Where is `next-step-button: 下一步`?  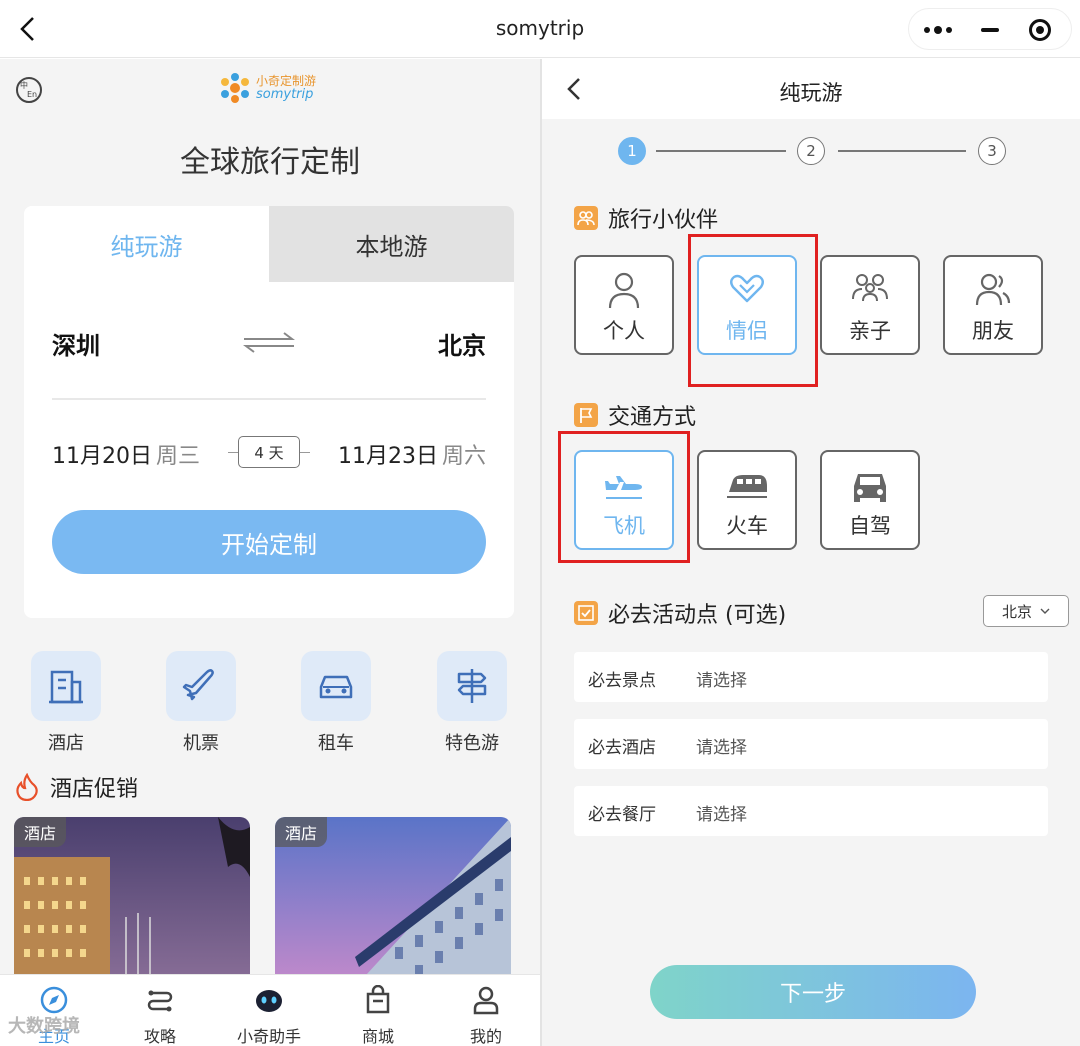
next-step-button: 下一步 is located at coordinates (813, 992).